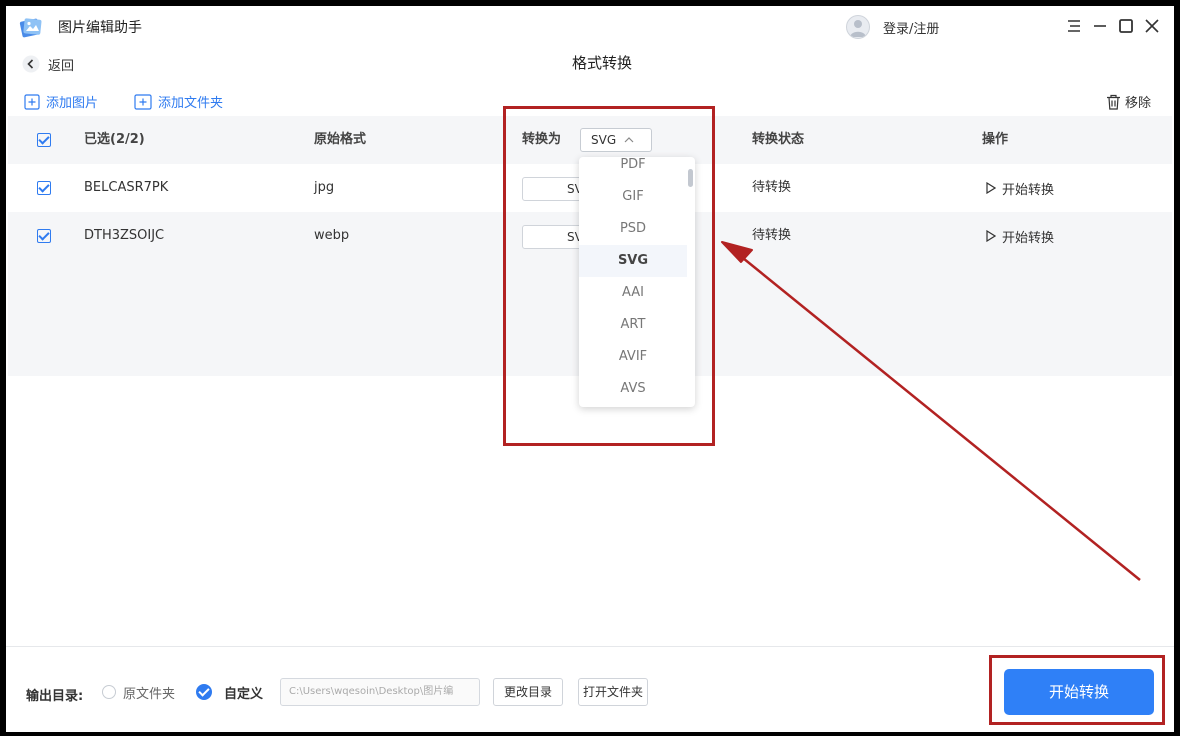  I want to click on menu-icon, so click(1074, 26).